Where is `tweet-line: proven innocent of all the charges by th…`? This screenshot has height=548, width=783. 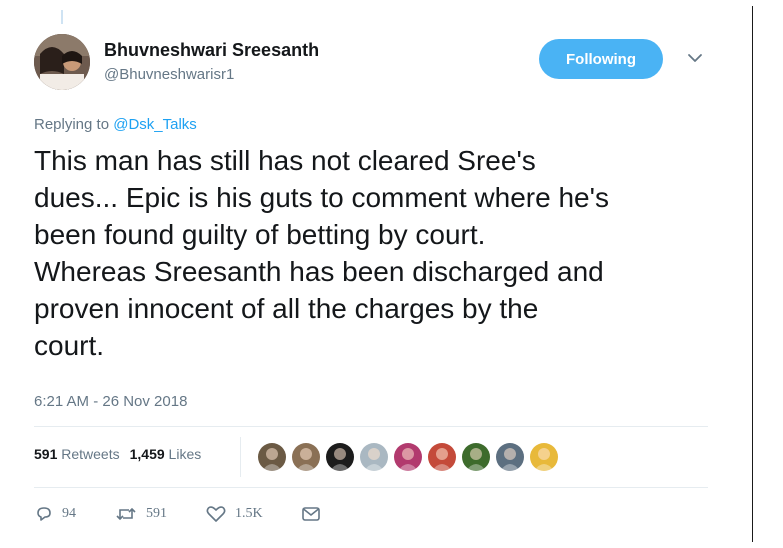
tweet-line: proven innocent of all the charges by th… is located at coordinates (286, 308).